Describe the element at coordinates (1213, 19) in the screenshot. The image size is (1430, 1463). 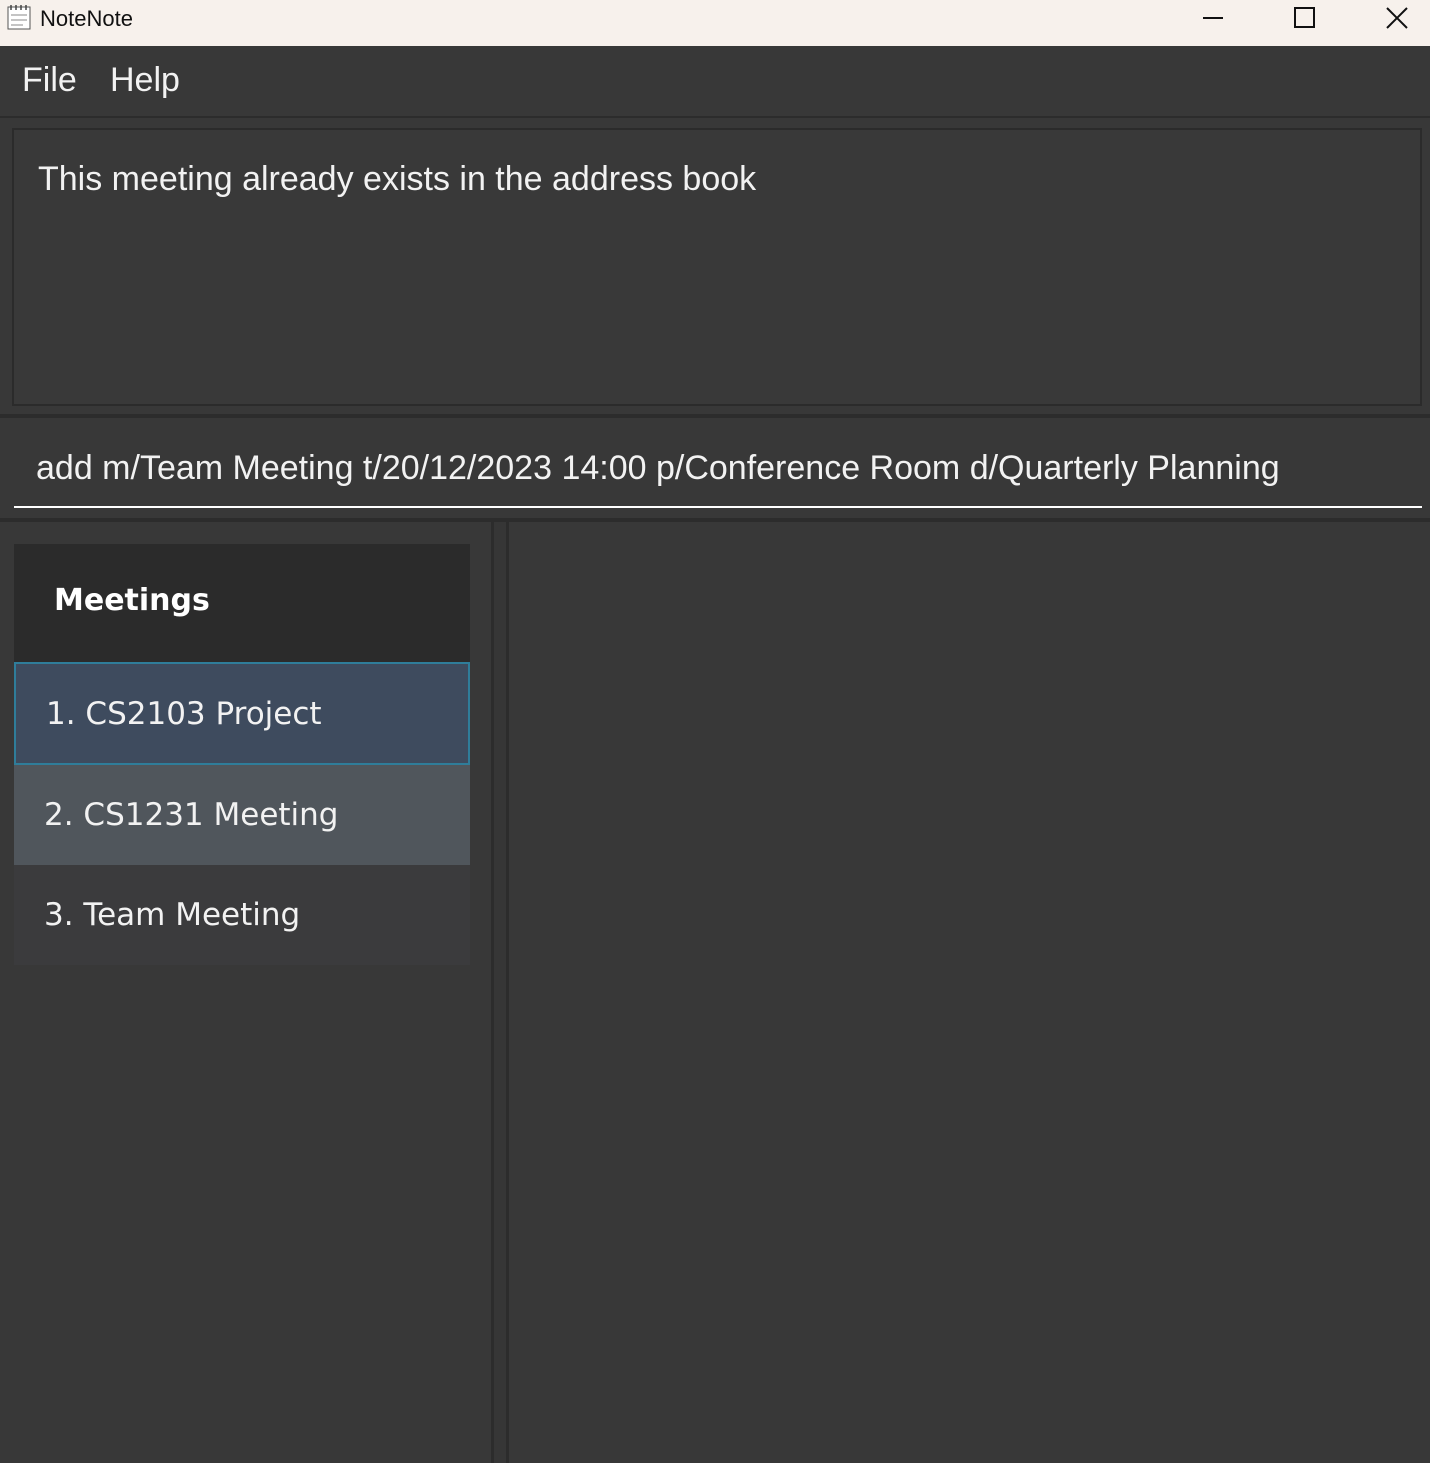
I see `minimize-button` at that location.